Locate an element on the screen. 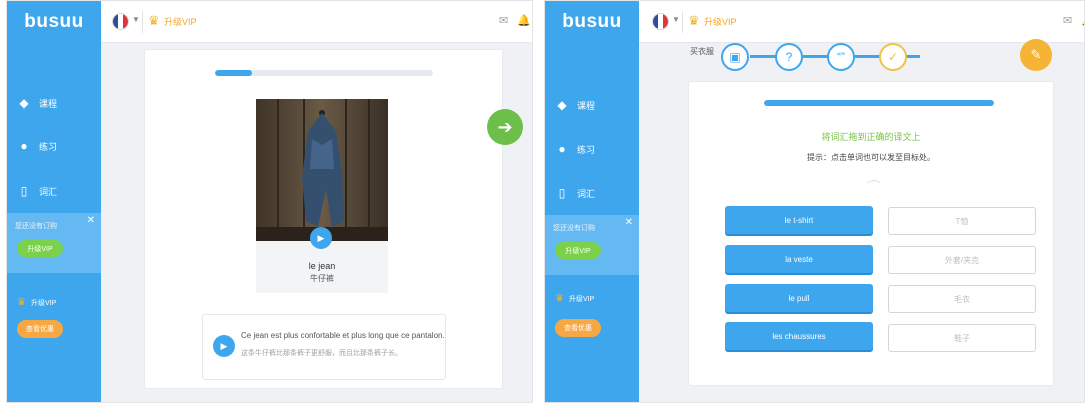  sentence-chinese: 这条牛仔裤比那条裤子更舒服，而且比那条裤子长。 is located at coordinates (321, 353).